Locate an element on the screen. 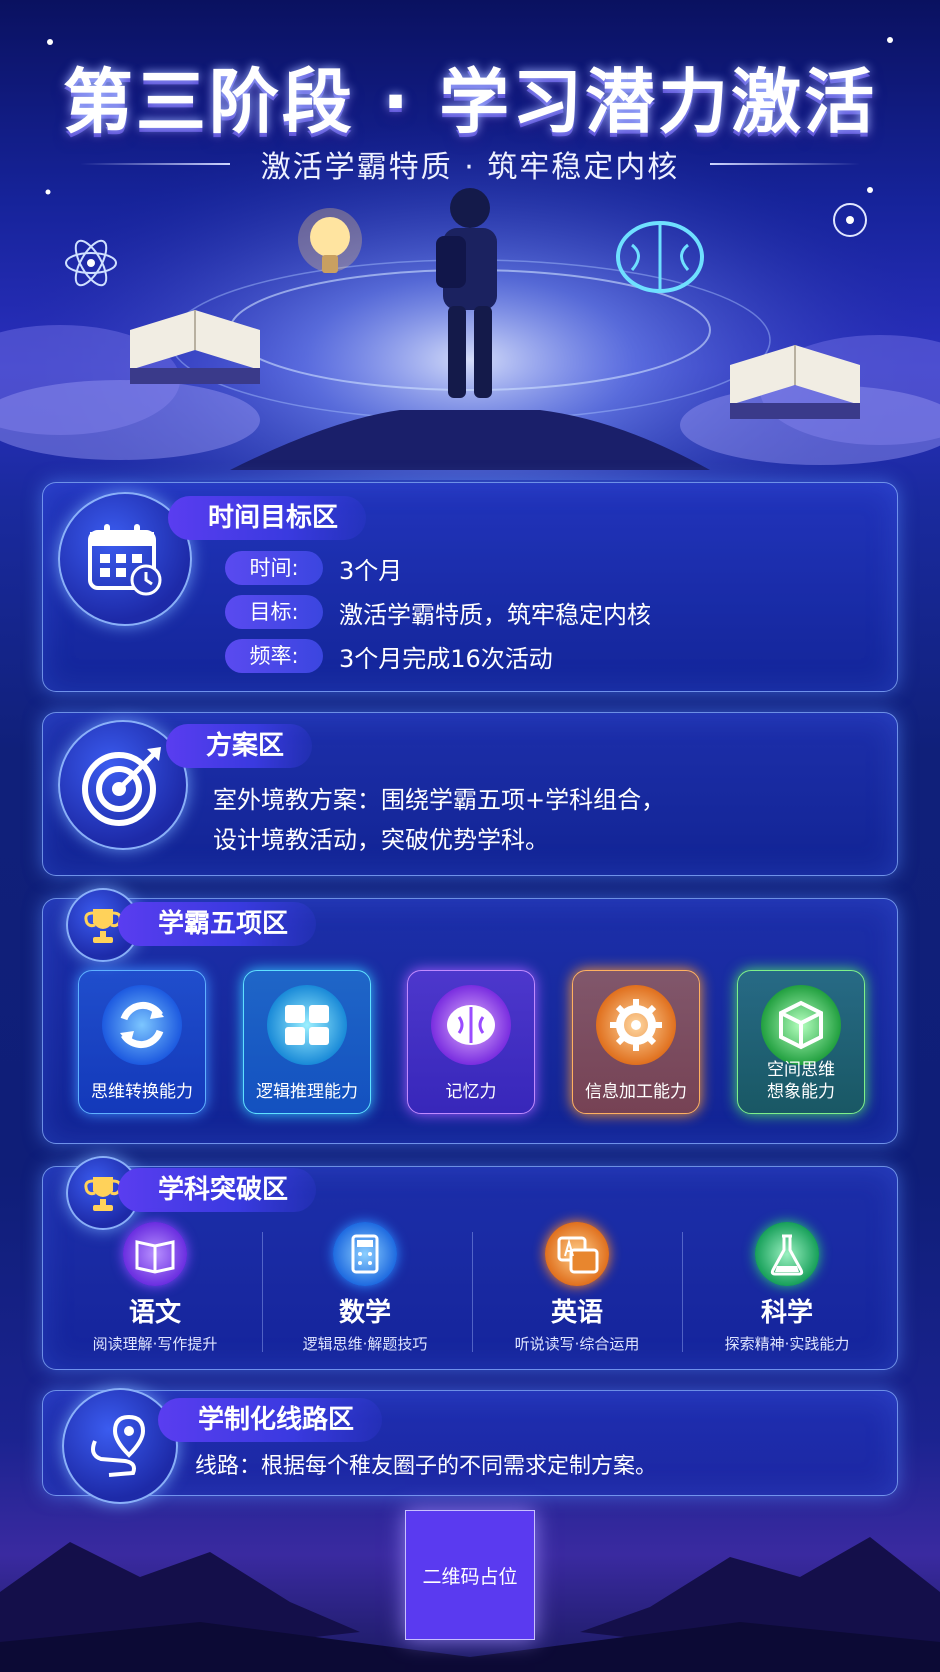 This screenshot has height=1672, width=940. skill-card-memory: 记忆力 is located at coordinates (471, 1042).